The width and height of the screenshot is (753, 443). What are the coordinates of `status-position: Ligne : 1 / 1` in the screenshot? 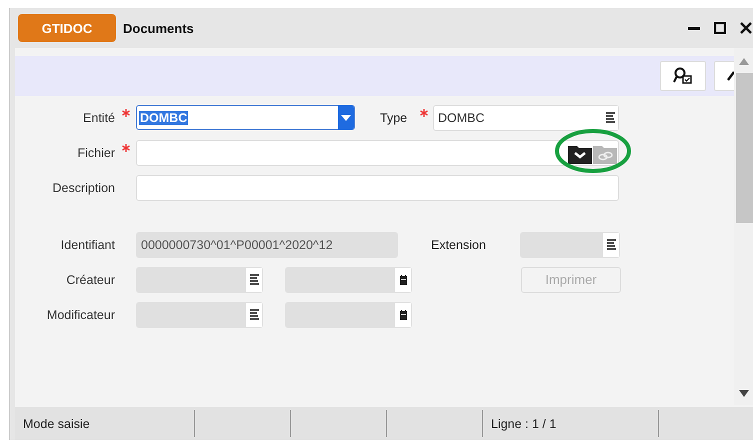 It's located at (571, 423).